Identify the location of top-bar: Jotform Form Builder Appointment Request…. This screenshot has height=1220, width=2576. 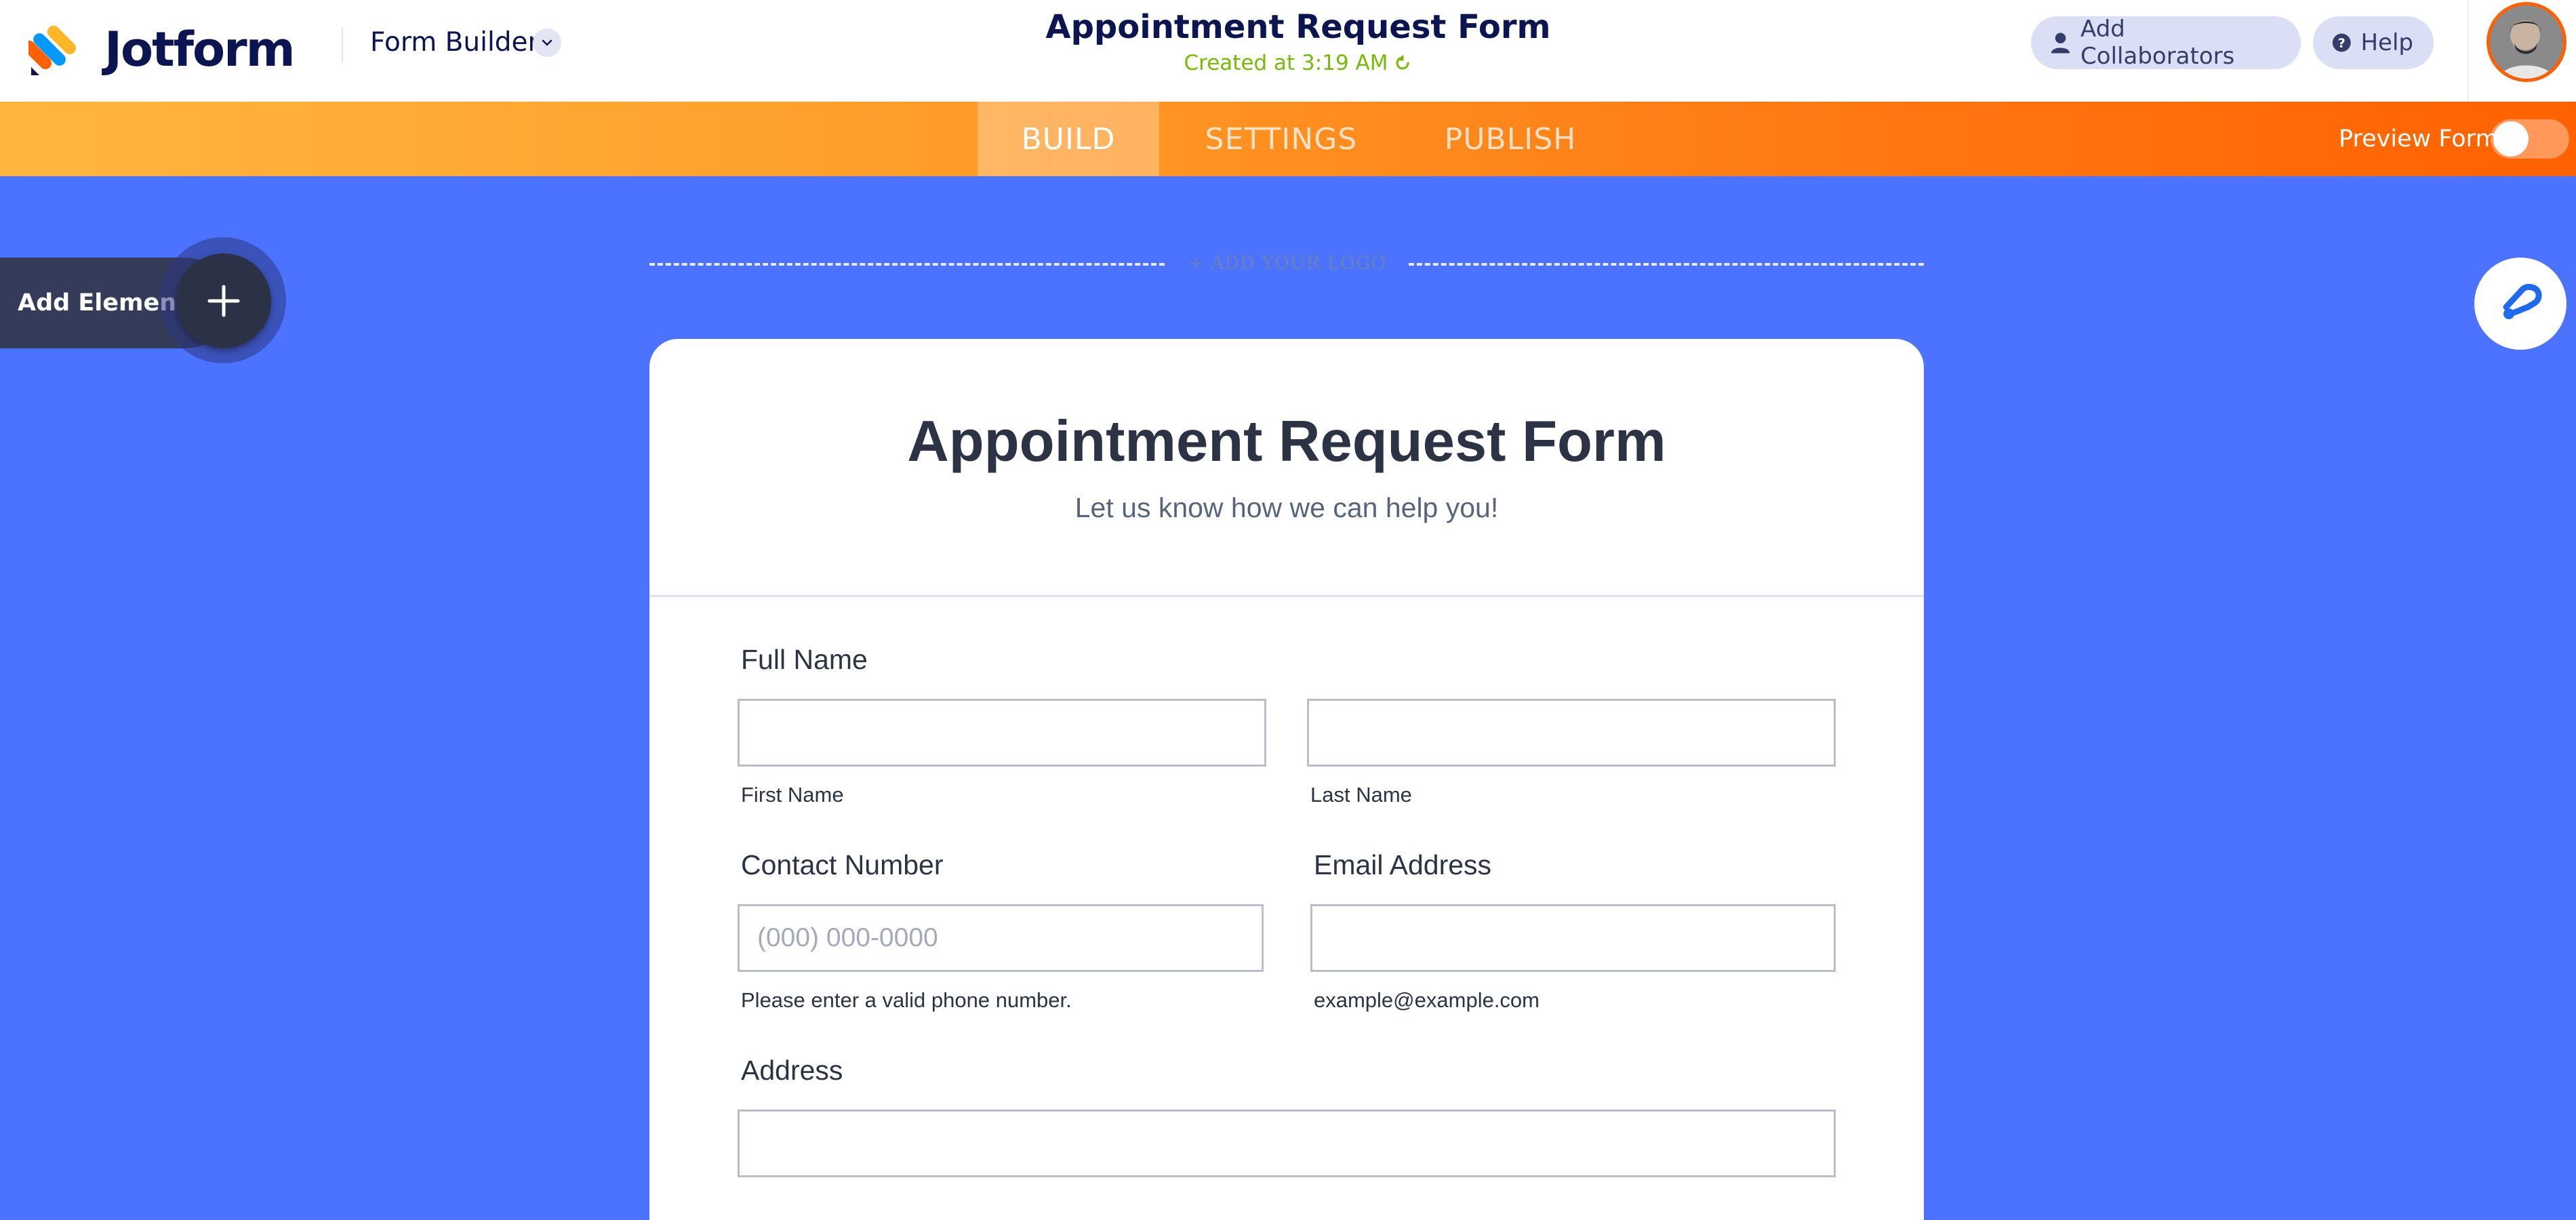
(1288, 51).